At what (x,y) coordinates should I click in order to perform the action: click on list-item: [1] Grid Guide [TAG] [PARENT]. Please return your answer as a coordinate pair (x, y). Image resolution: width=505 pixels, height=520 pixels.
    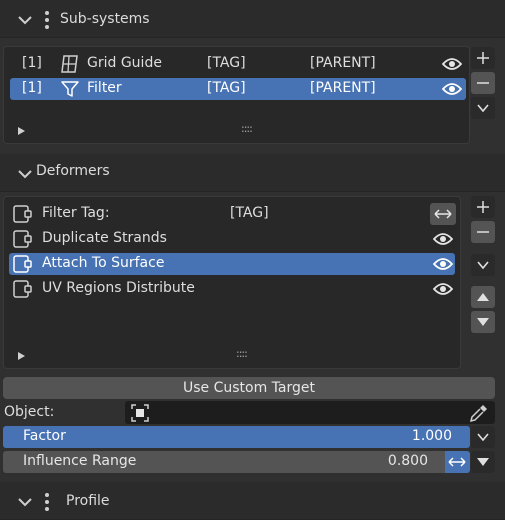
    Looking at the image, I should click on (238, 64).